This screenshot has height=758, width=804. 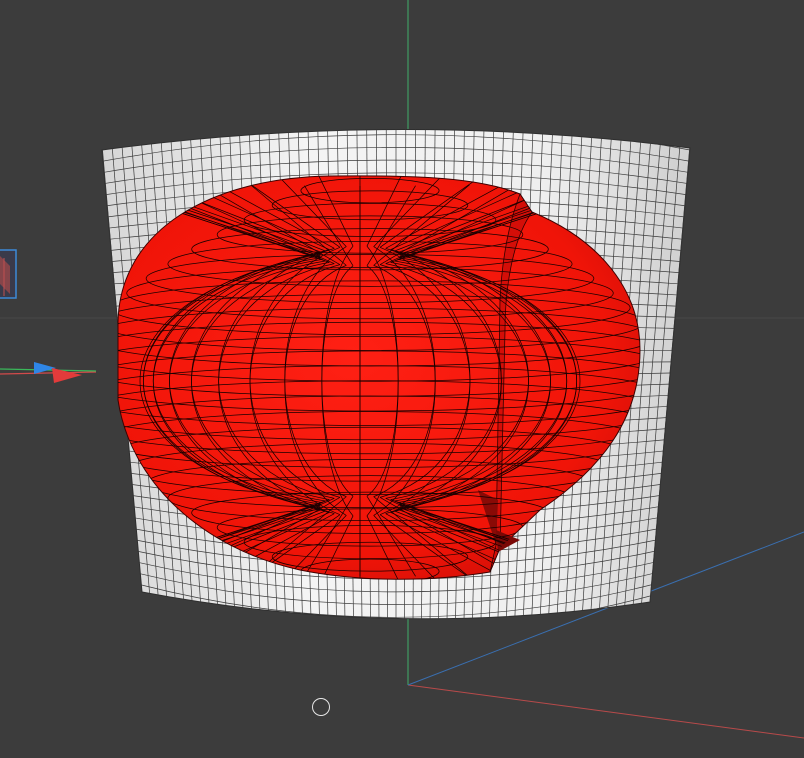 I want to click on view-cube-icon, so click(x=8, y=274).